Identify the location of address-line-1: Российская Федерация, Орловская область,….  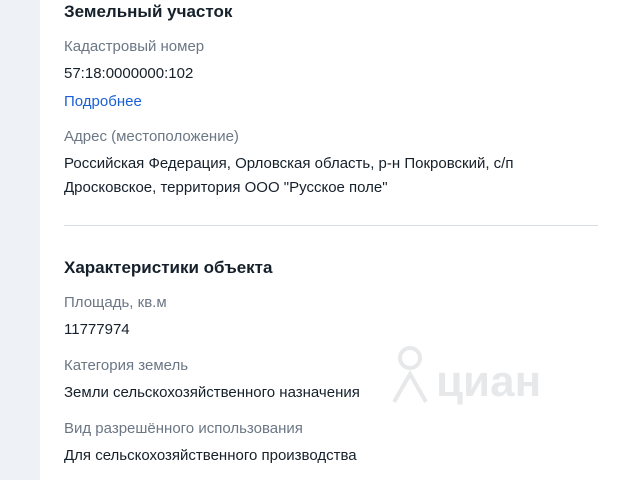
(289, 163).